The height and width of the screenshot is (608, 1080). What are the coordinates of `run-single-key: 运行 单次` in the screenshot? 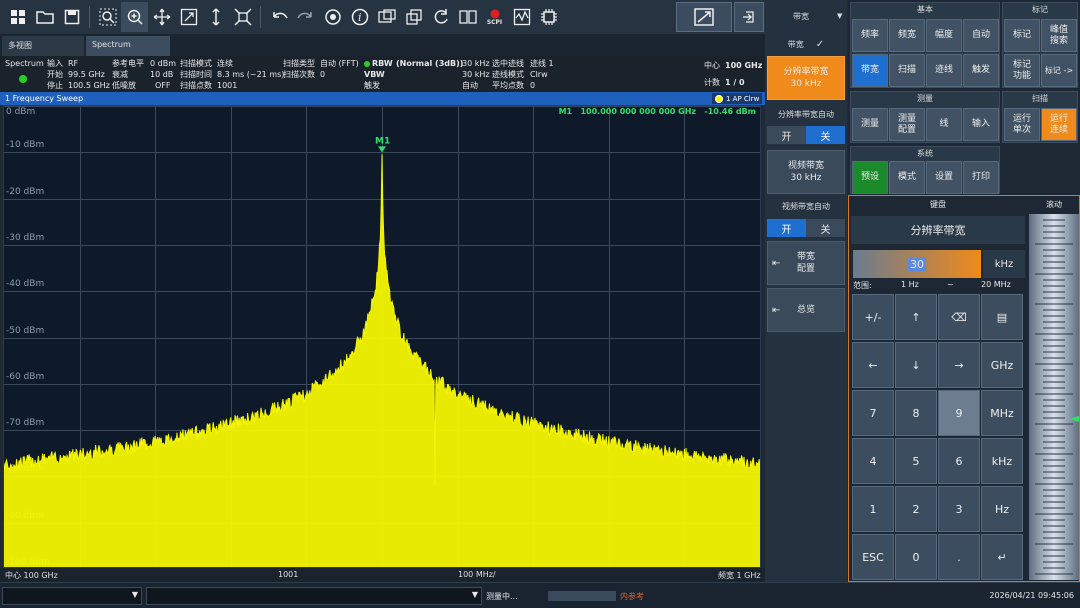 It's located at (1022, 124).